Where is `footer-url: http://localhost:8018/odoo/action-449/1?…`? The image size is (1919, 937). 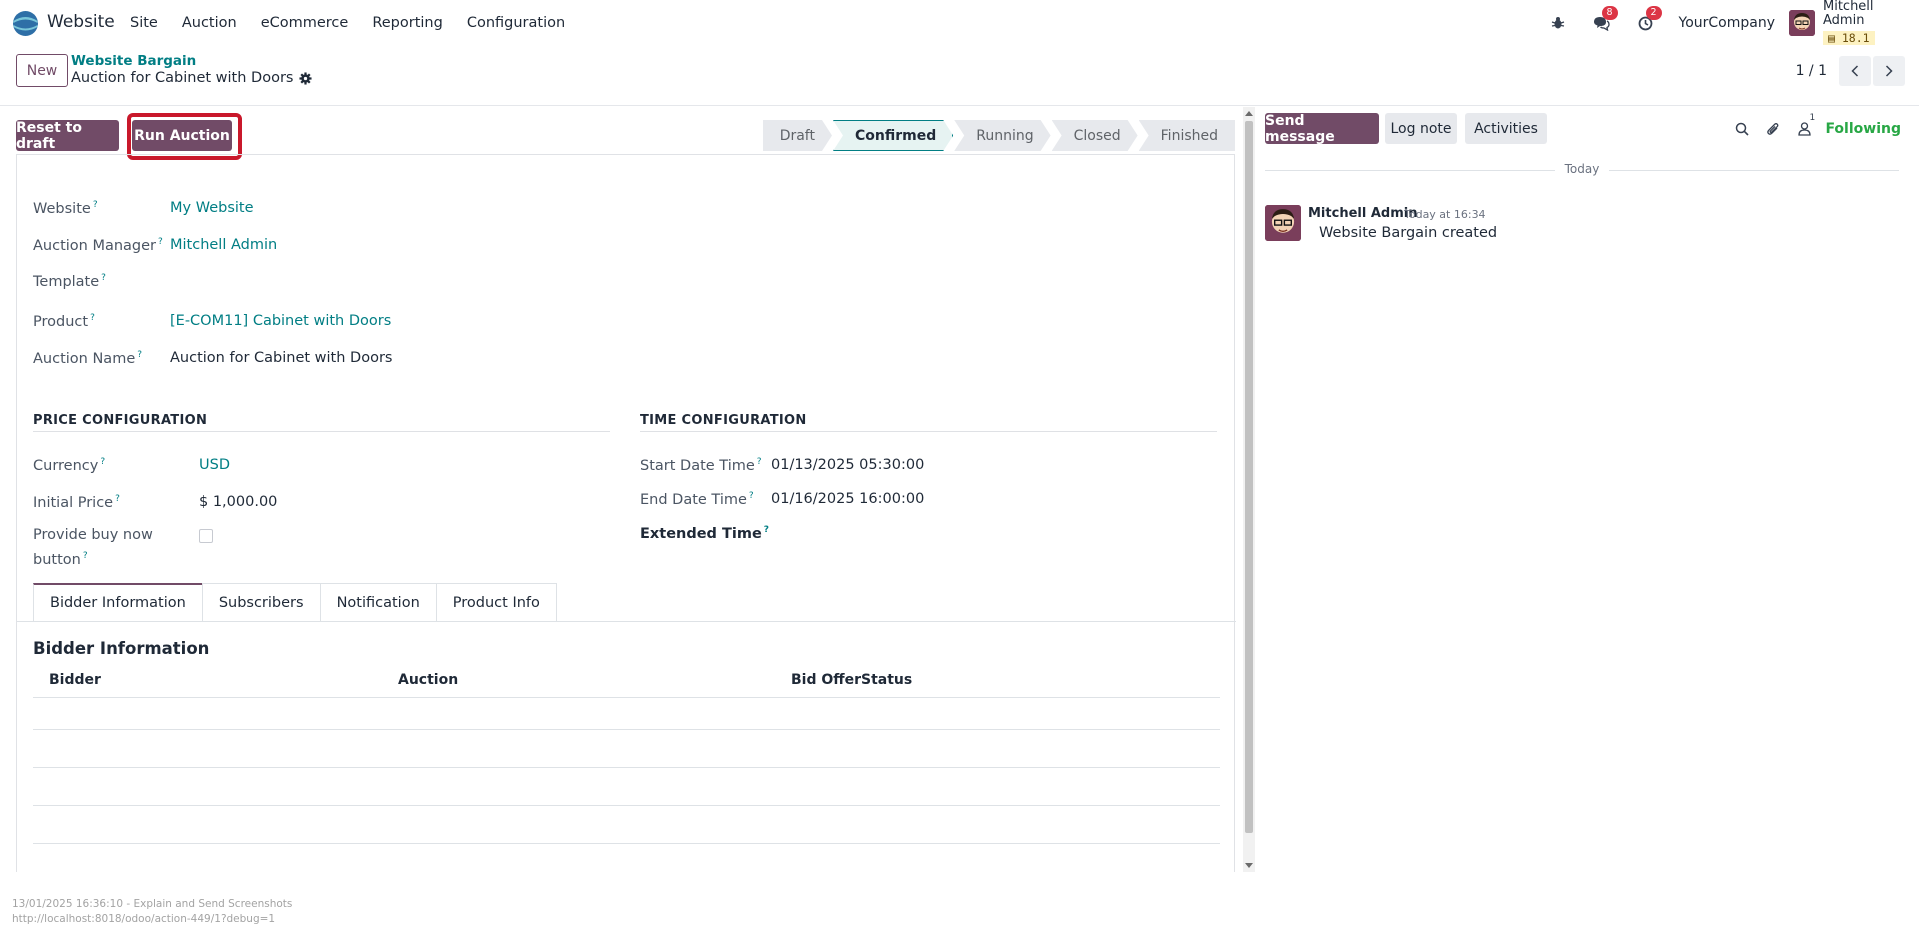
footer-url: http://localhost:8018/odoo/action-449/1?… is located at coordinates (144, 919).